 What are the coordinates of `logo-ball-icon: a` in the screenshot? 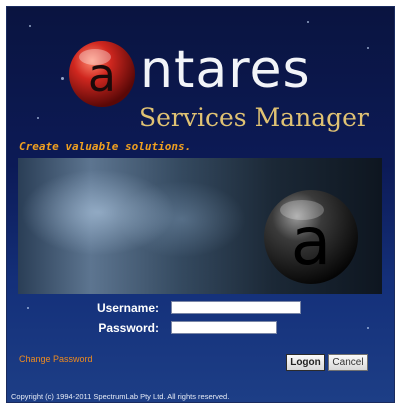 It's located at (102, 74).